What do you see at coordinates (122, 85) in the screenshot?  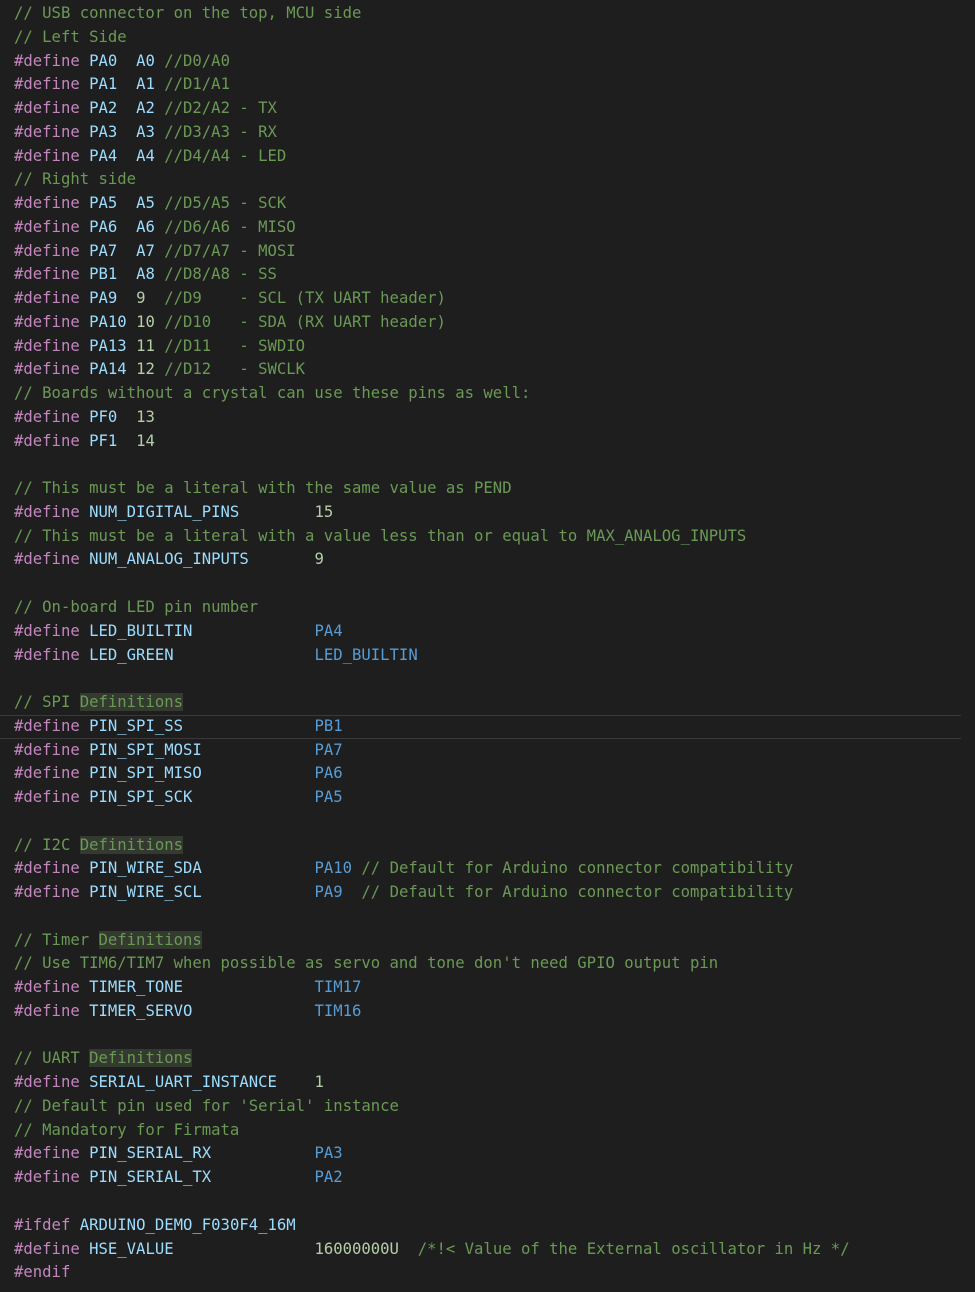 I see `code-line: #define PA1 A1 //D1/A1` at bounding box center [122, 85].